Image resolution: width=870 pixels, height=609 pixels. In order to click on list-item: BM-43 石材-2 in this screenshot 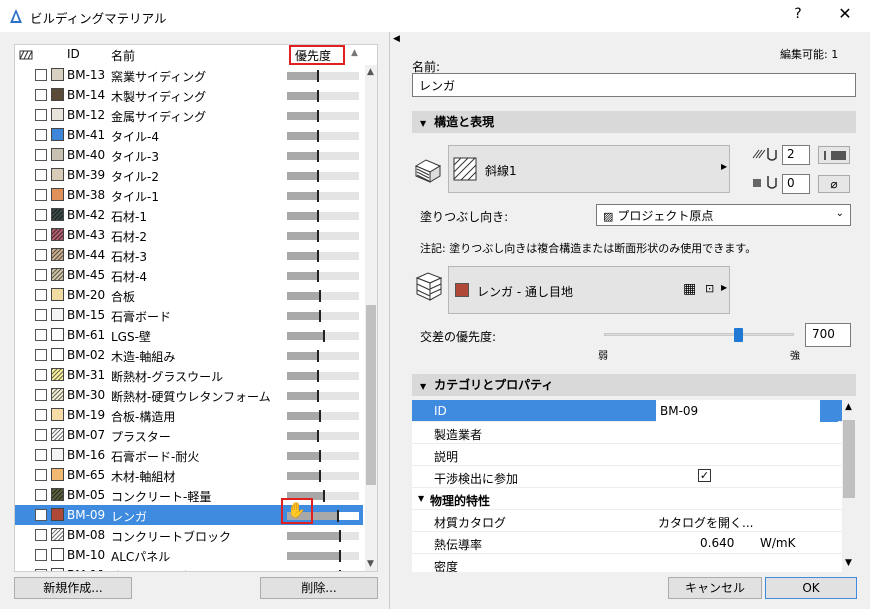, I will do `click(189, 235)`.